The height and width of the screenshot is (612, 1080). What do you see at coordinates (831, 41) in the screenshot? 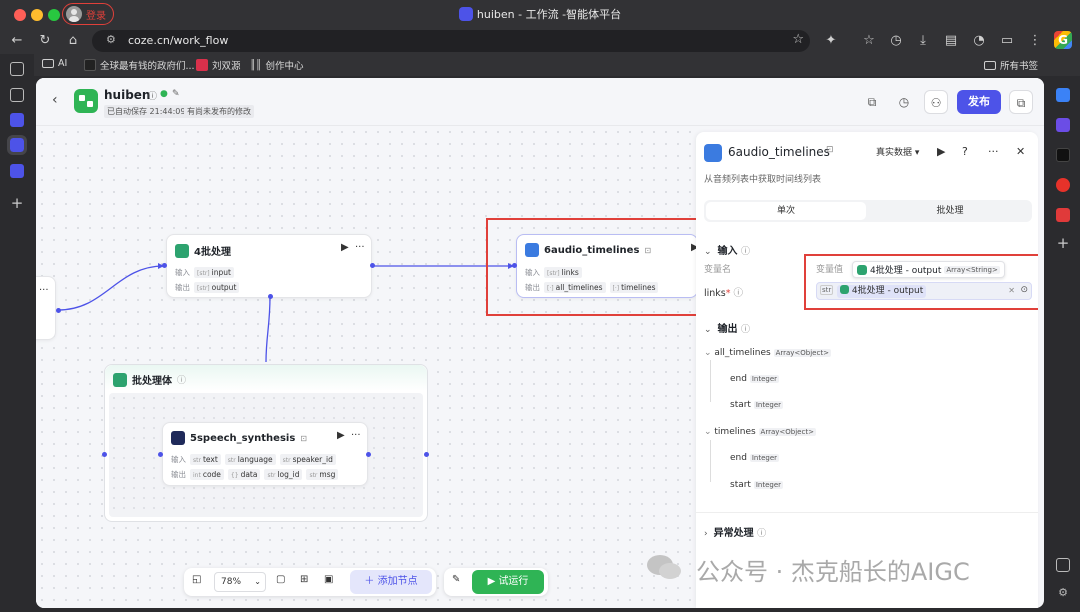
I see `extensions-icon: ✦` at bounding box center [831, 41].